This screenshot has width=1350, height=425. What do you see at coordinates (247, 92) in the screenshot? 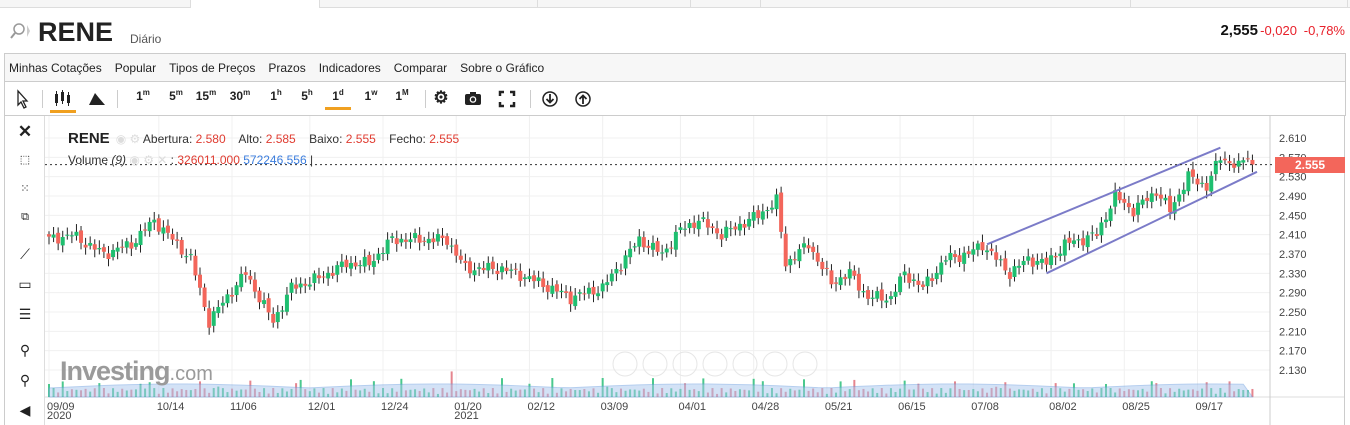
I see `timeframe-unit: m` at bounding box center [247, 92].